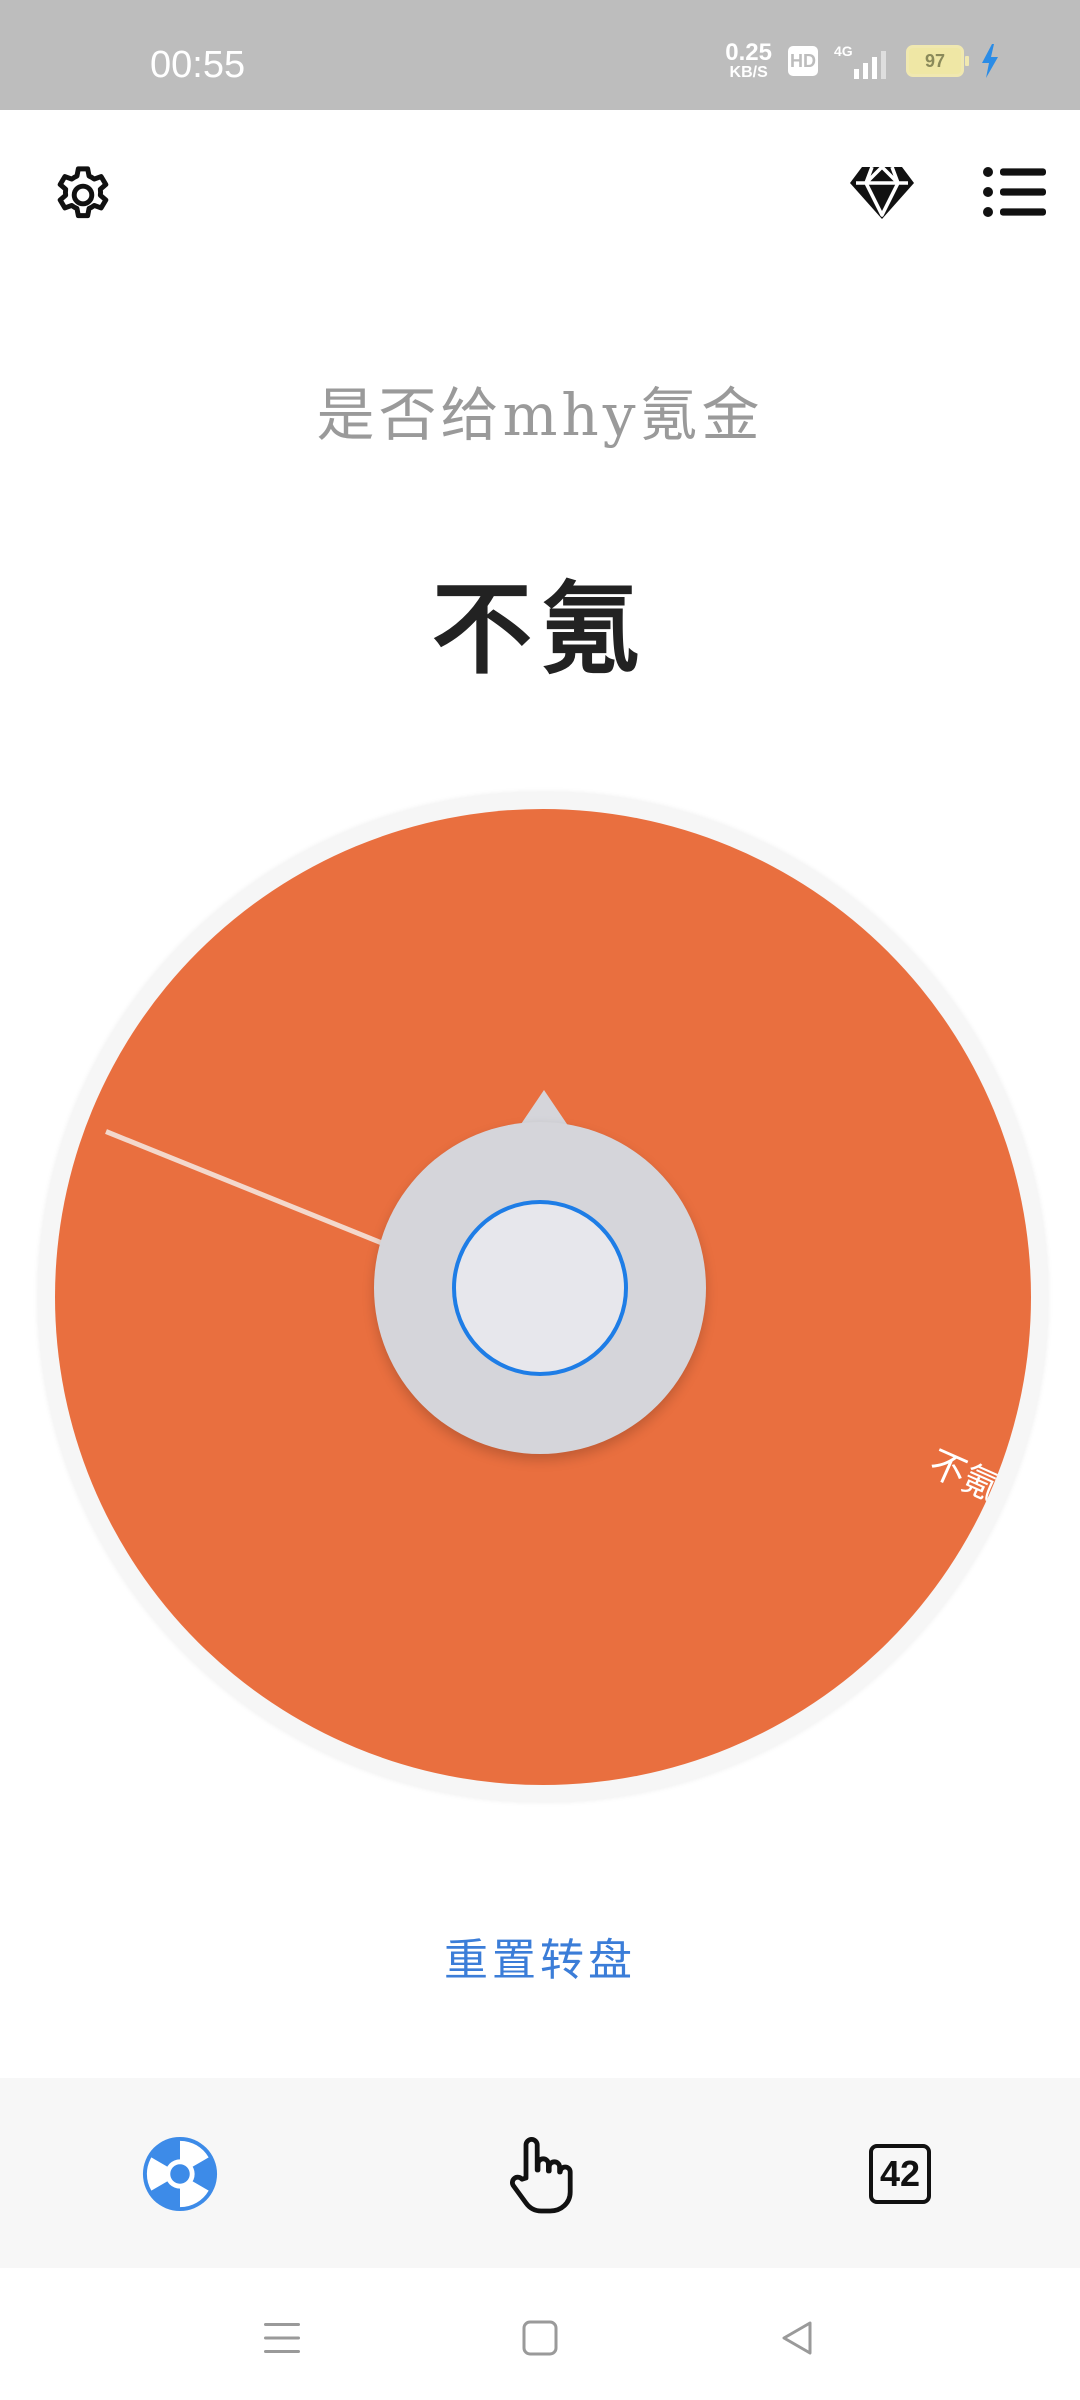 The width and height of the screenshot is (1080, 2400). I want to click on list-icon, so click(1014, 192).